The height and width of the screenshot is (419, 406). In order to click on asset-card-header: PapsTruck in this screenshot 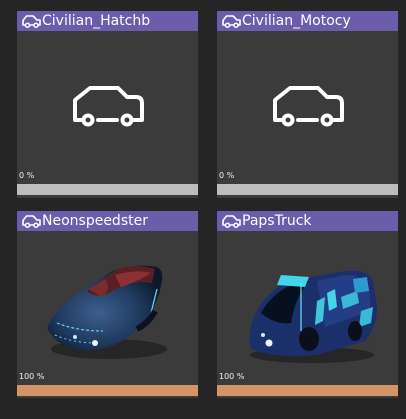, I will do `click(307, 221)`.